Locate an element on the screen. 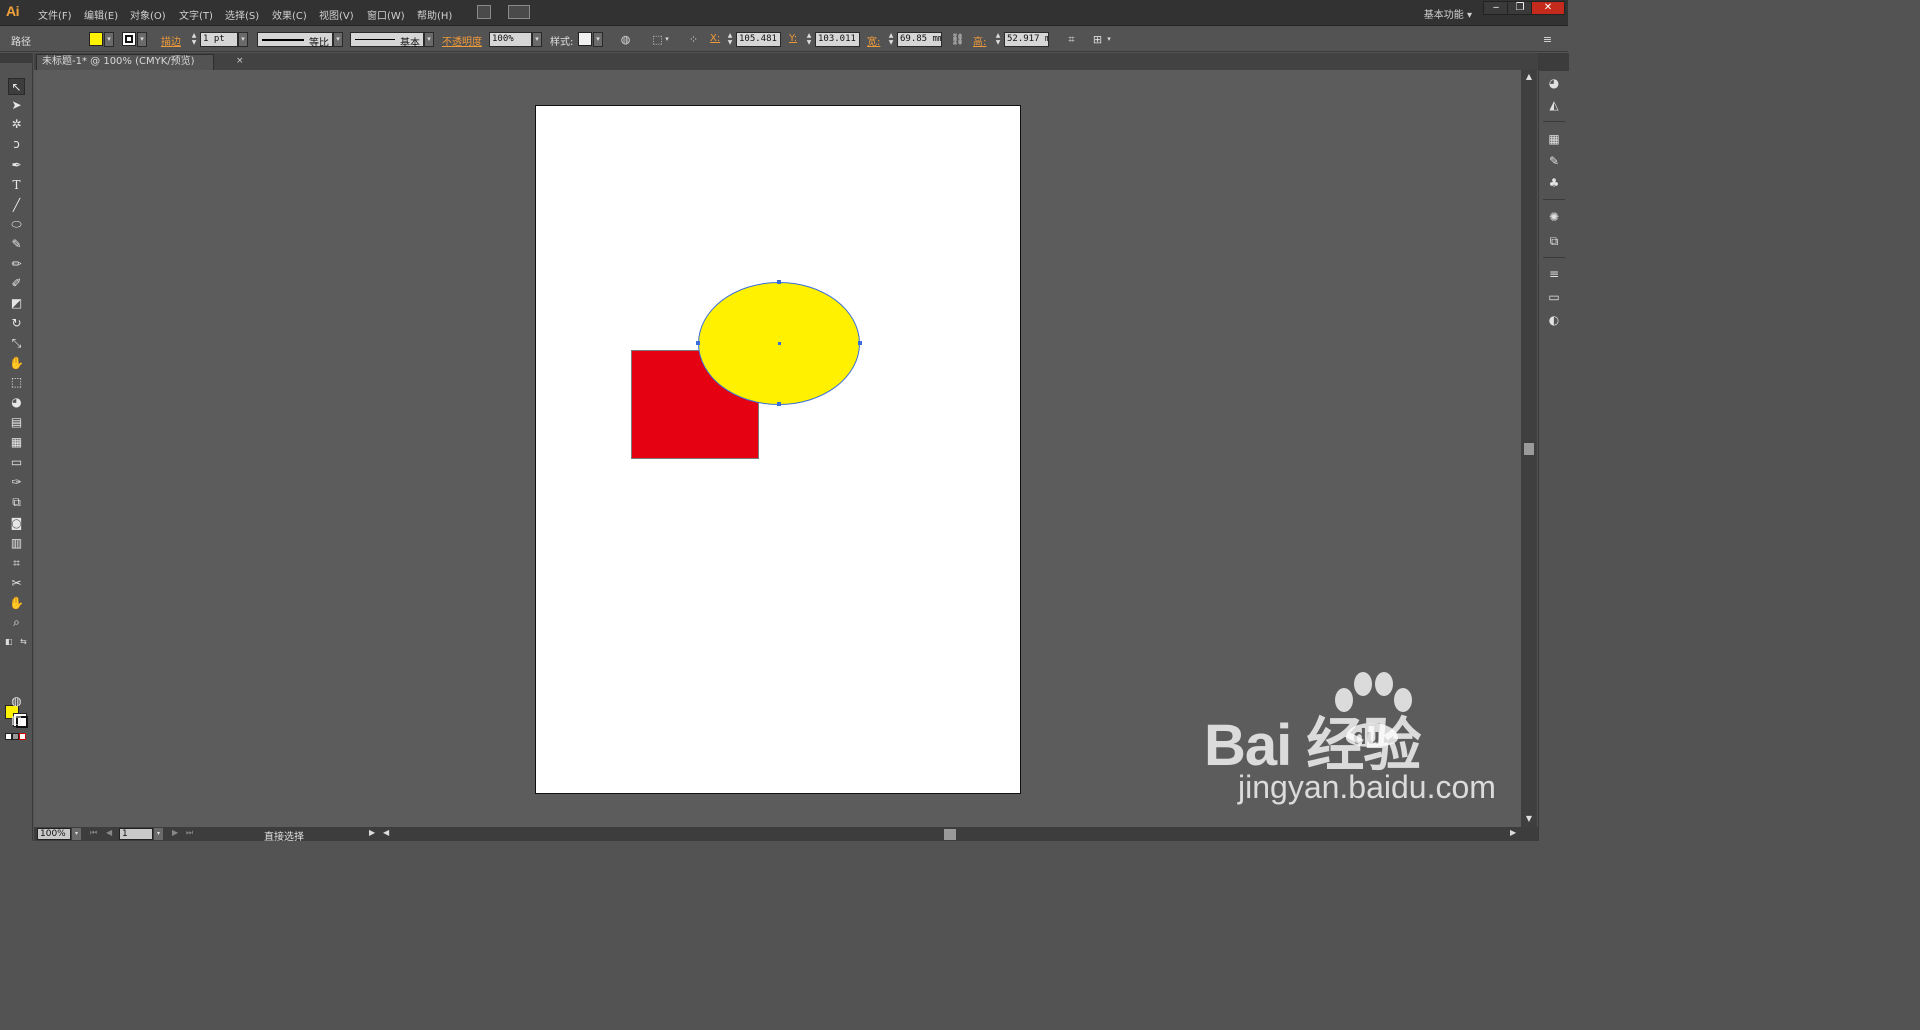  screen-mode-icon: ⧠ is located at coordinates (16, 721).